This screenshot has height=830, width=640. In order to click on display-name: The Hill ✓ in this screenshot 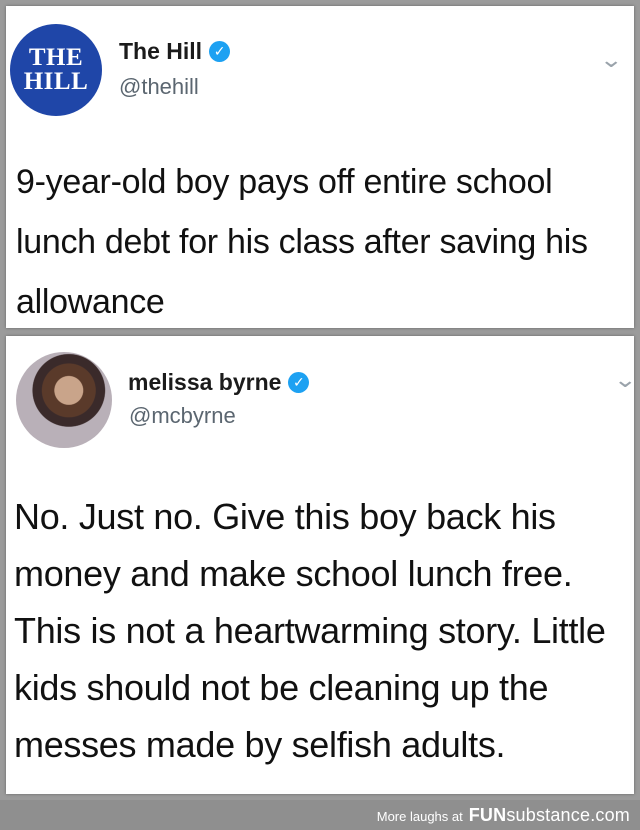, I will do `click(175, 51)`.